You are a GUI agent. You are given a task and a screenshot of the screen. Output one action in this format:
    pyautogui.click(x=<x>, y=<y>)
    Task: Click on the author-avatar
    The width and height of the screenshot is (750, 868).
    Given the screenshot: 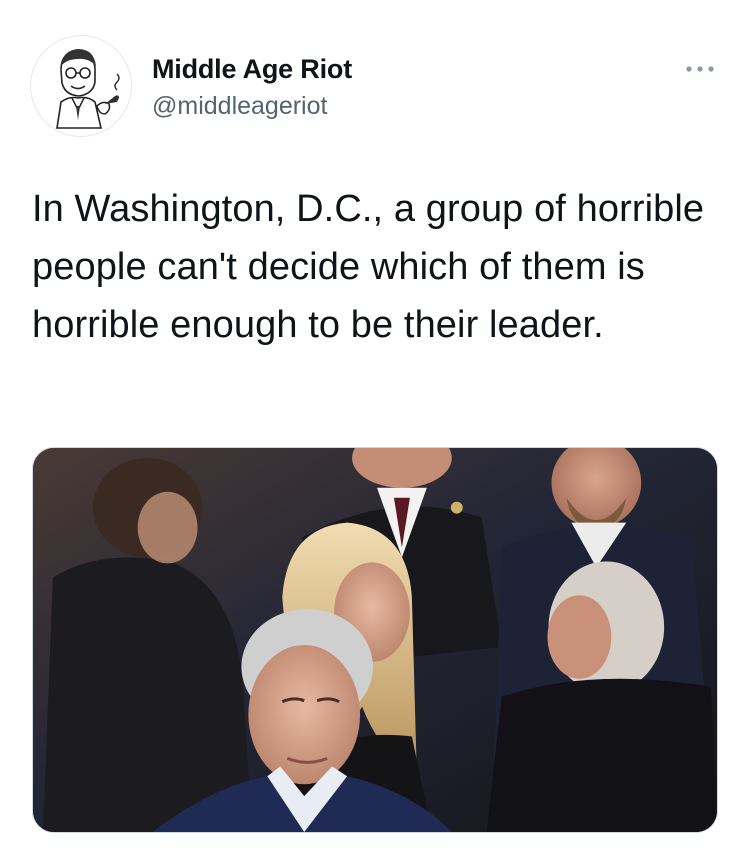 What is the action you would take?
    pyautogui.click(x=81, y=86)
    